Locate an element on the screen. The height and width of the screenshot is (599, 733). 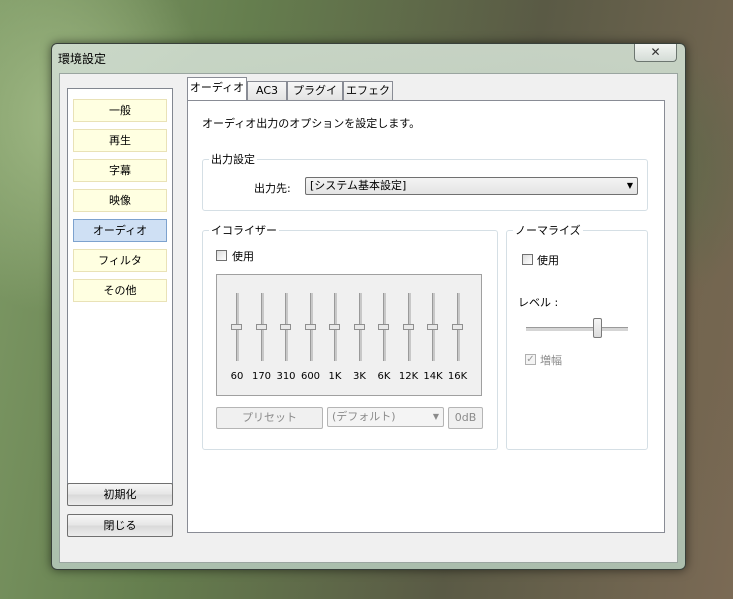
normalize-level-label: レベル : is located at coordinates (538, 302).